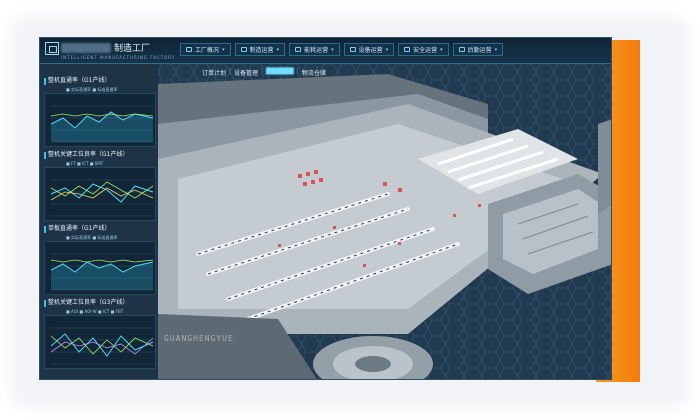  I want to click on panel-title: 整机关键工位良率（G1产线）, so click(88, 154).